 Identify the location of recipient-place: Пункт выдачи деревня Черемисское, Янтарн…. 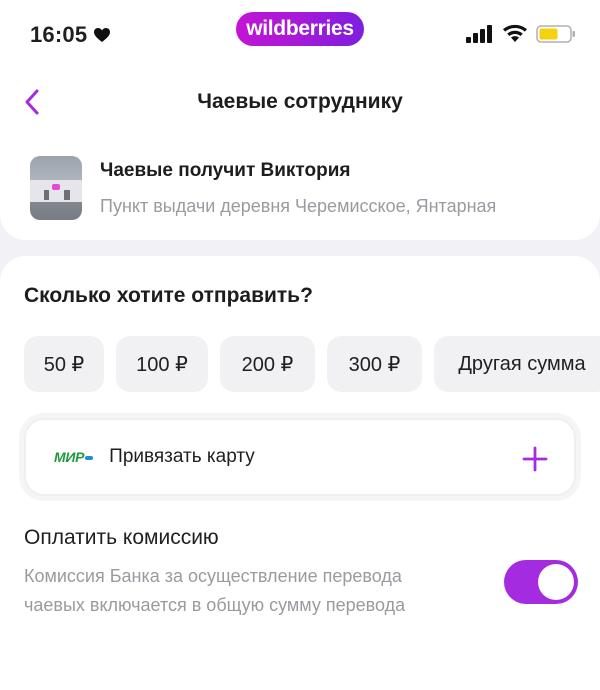
(298, 205).